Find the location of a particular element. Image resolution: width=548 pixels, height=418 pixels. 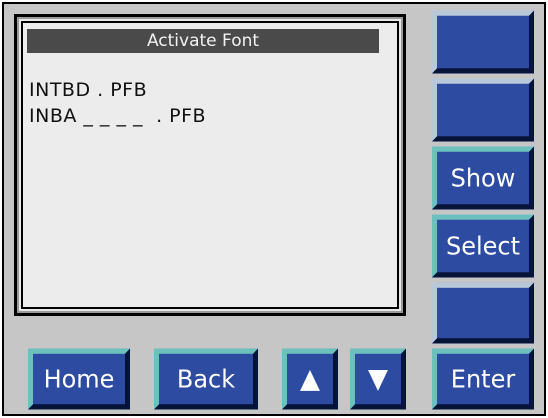

font-file-line-1: INTBD . PFB is located at coordinates (88, 90).